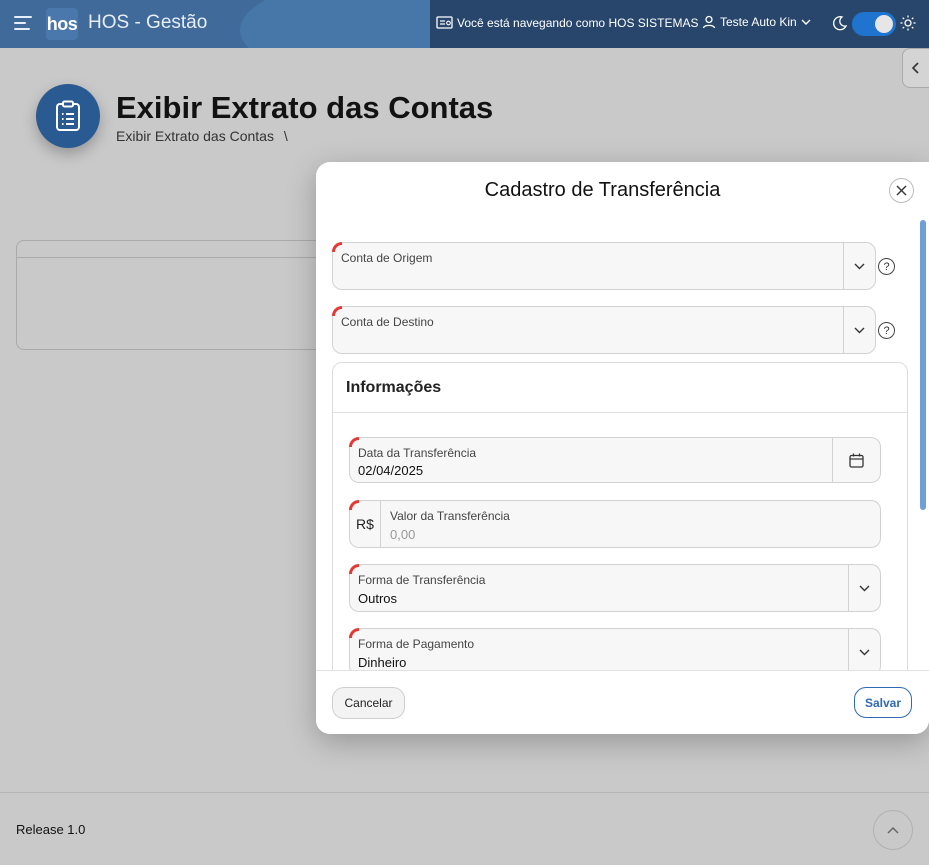 Image resolution: width=929 pixels, height=865 pixels. Describe the element at coordinates (422, 580) in the screenshot. I see `forma-transferencia-label: Forma de Transferência` at that location.